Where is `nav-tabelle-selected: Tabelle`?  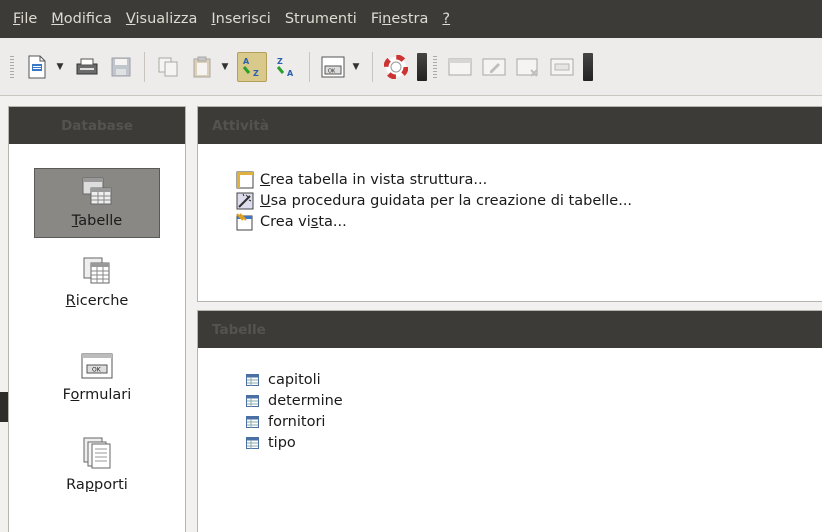
nav-tabelle-selected: Tabelle is located at coordinates (97, 203).